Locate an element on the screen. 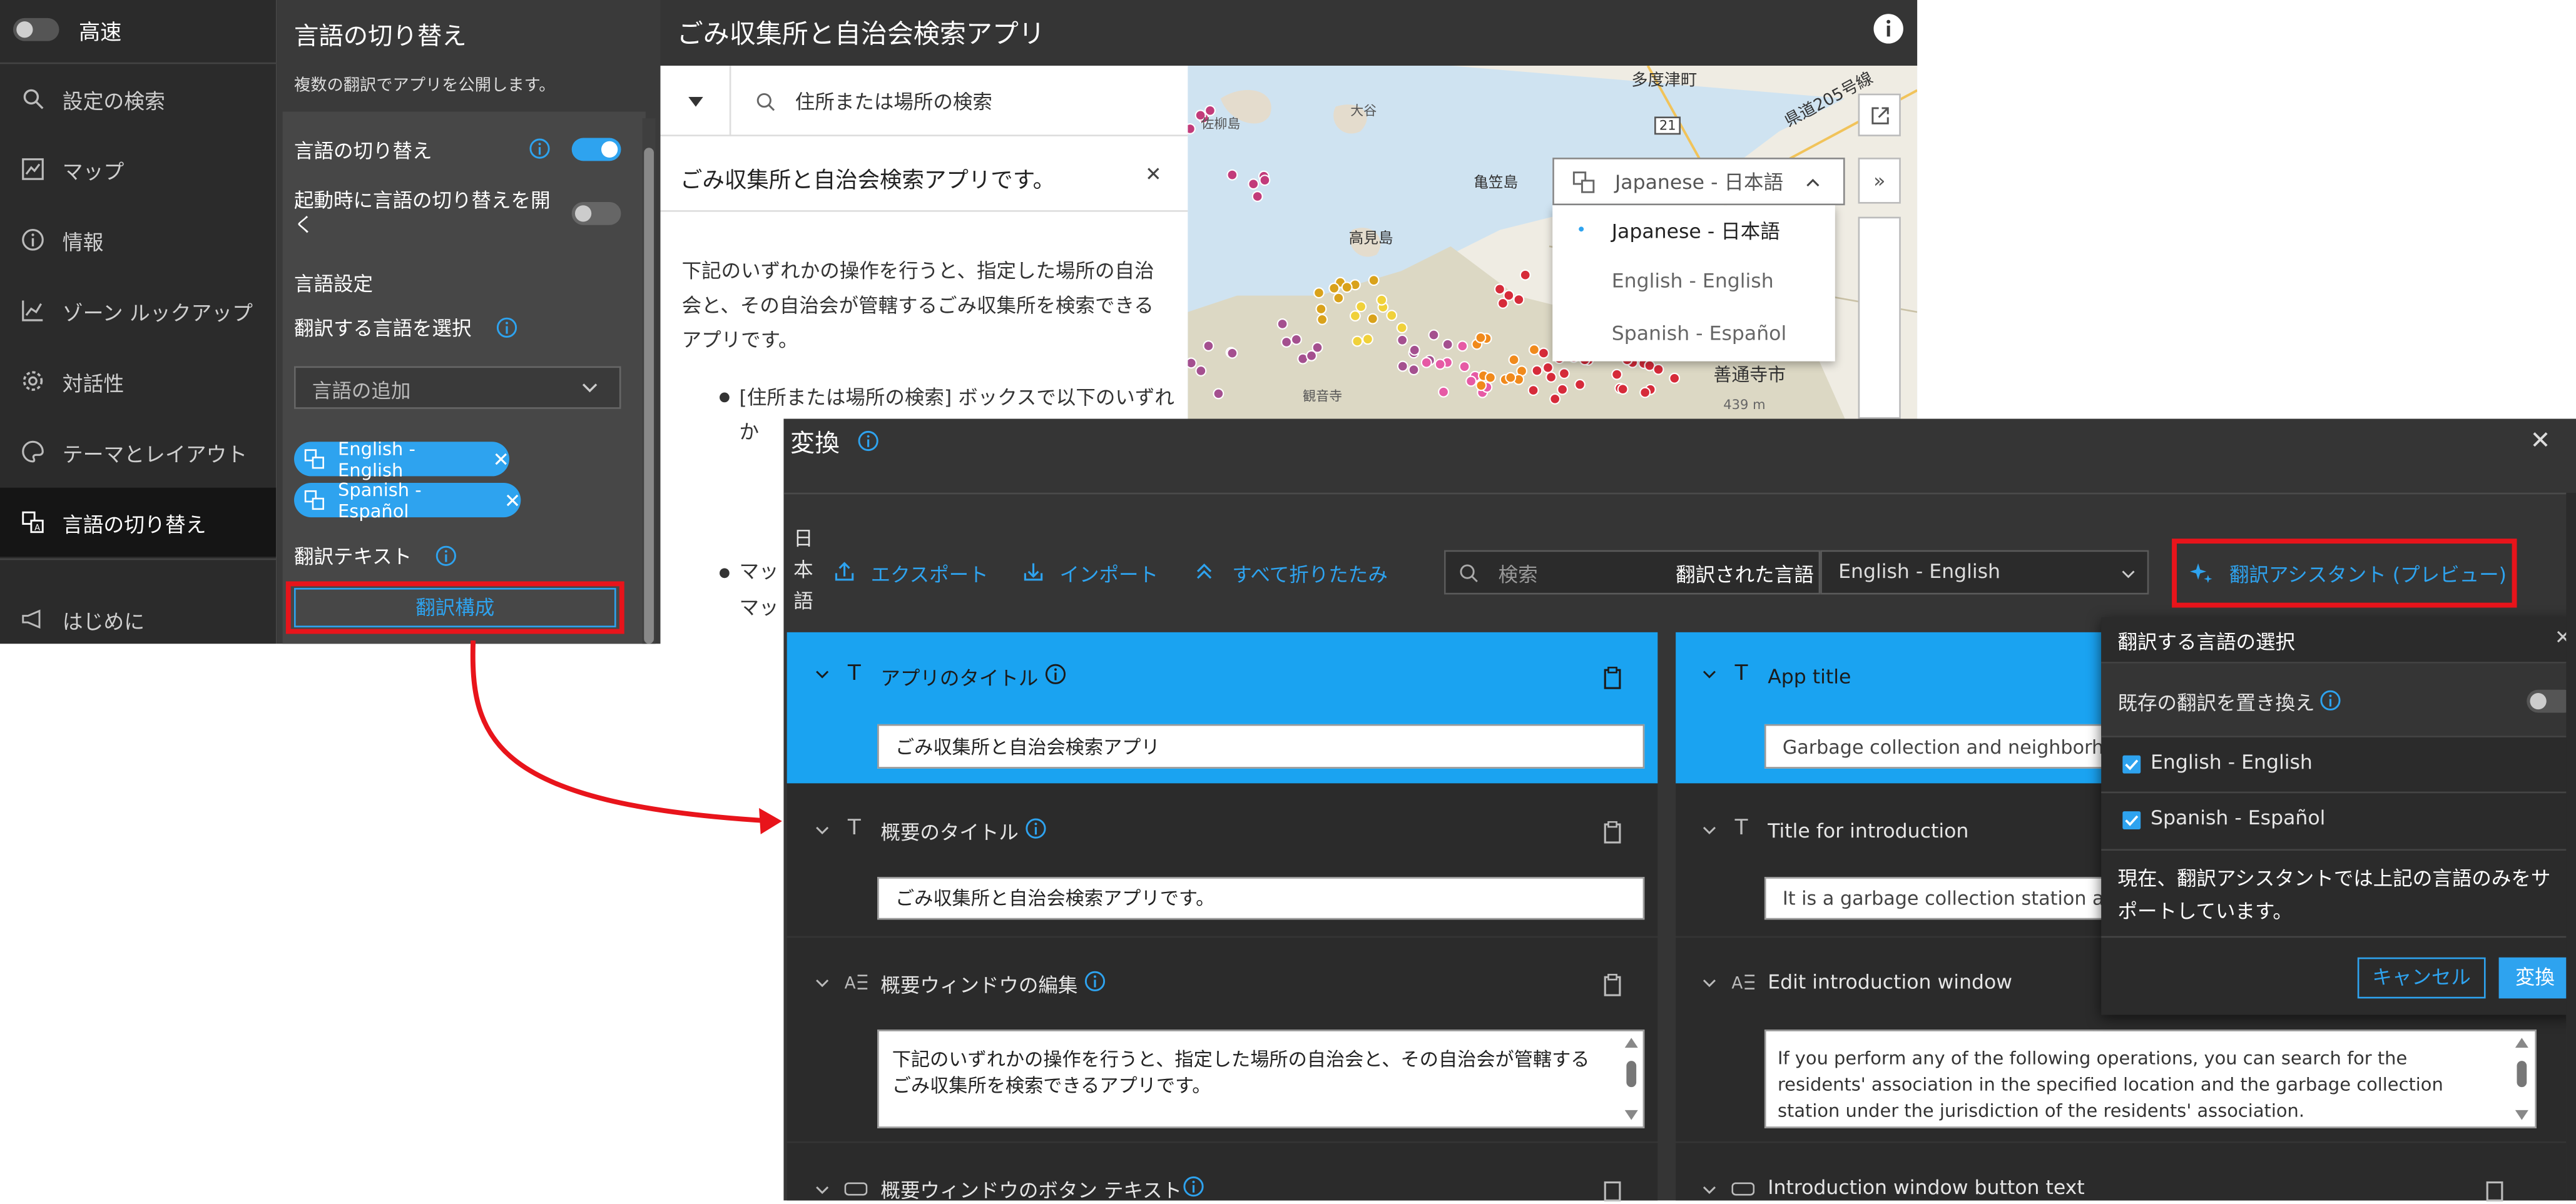 The height and width of the screenshot is (1204, 2576). fast-toggle is located at coordinates (36, 29).